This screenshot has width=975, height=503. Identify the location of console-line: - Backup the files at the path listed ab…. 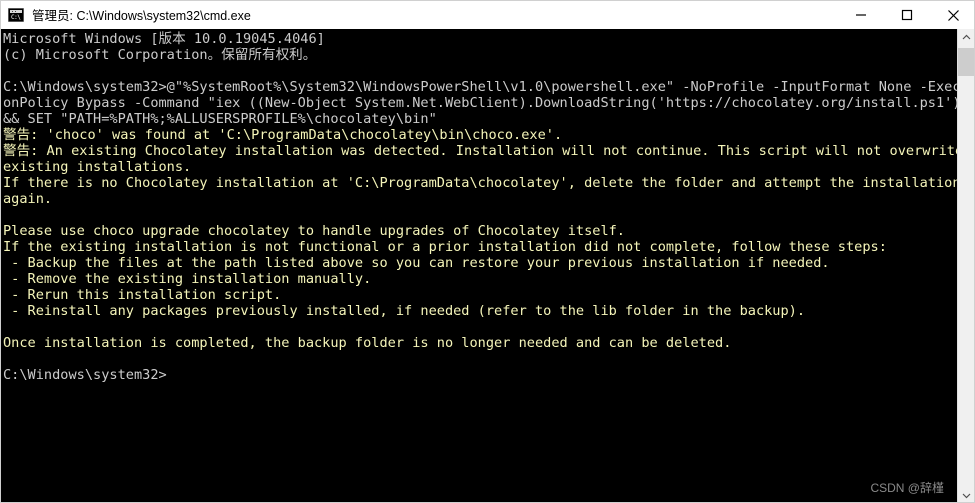
(416, 263).